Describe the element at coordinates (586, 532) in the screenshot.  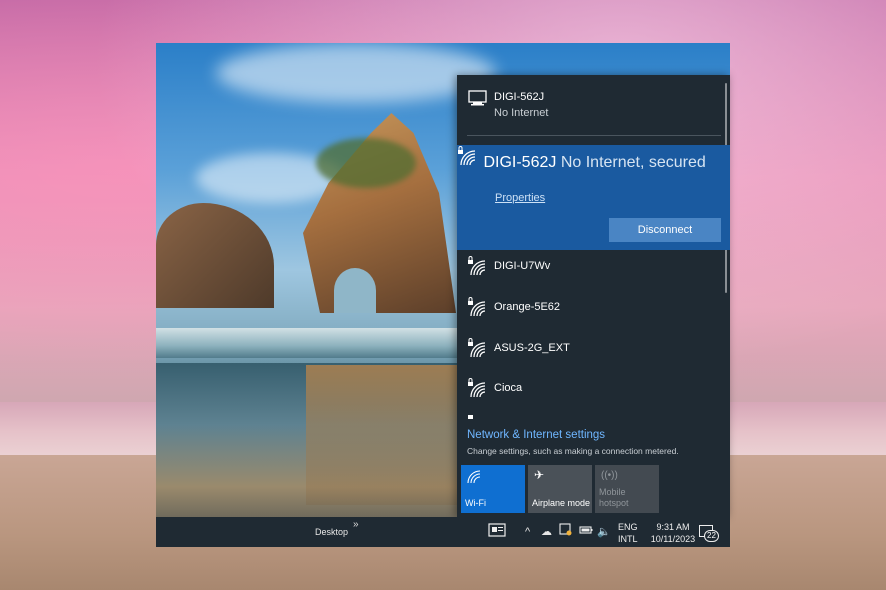
I see `battery-icon` at that location.